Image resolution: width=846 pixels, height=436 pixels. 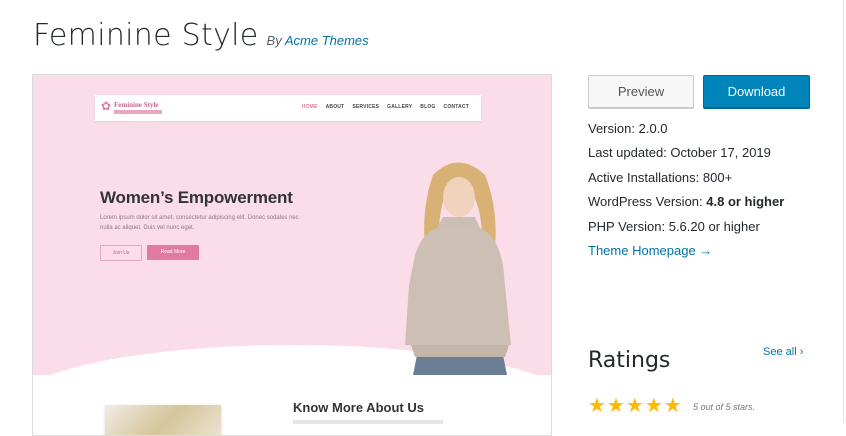 I want to click on chevron-right-icon: ›, so click(x=801, y=352).